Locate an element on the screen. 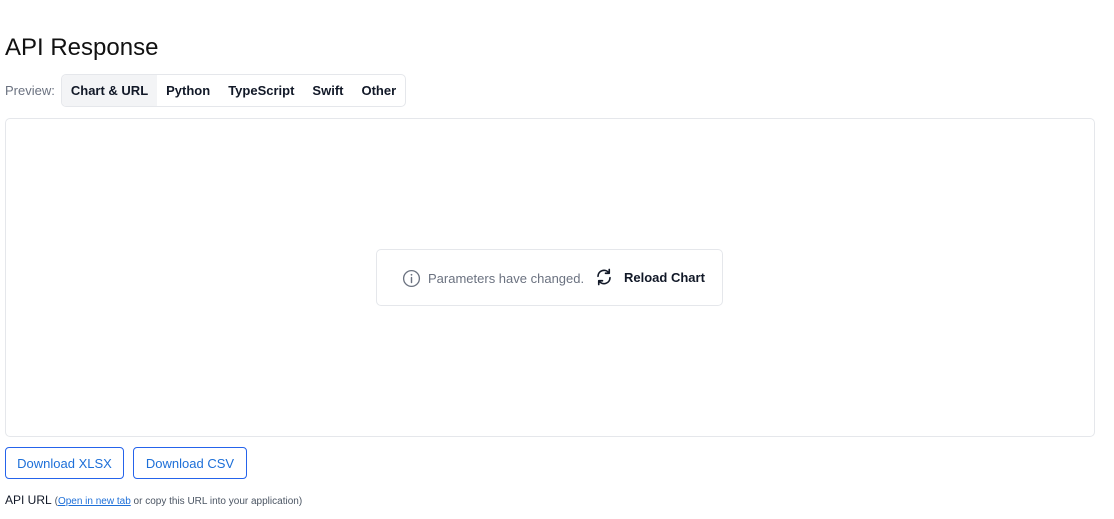  open-in-new-tab-link: Open in new tab is located at coordinates (94, 501).